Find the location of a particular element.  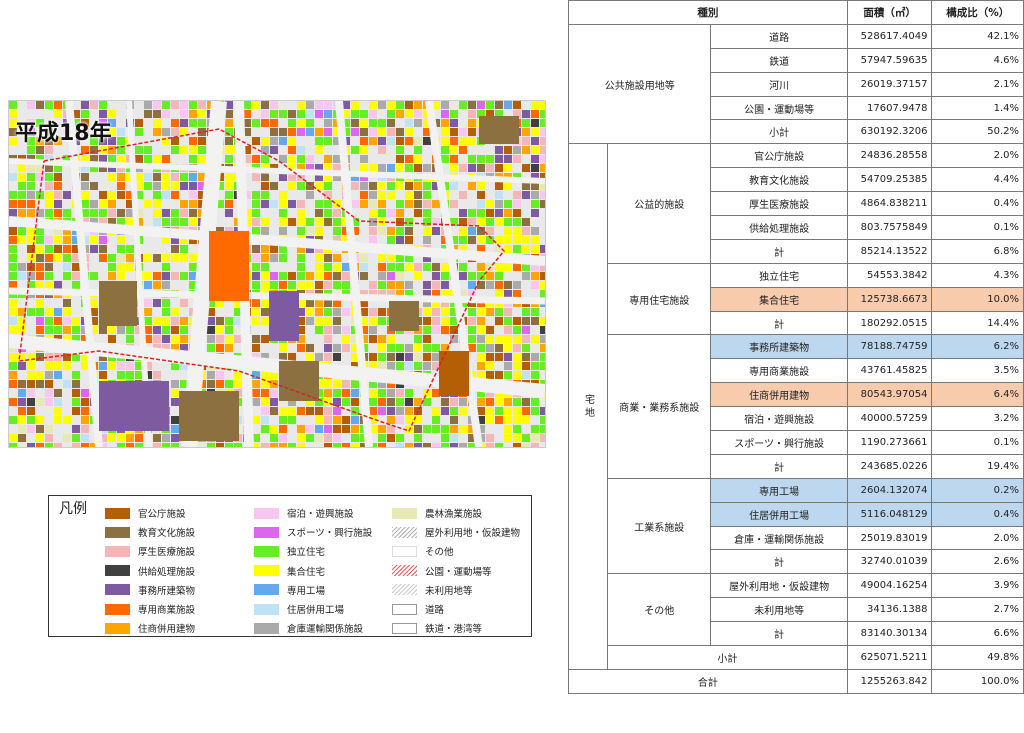

table-row: 商業・業務系施設 事務所建築物 78188.74759 6.2% is located at coordinates (796, 406).